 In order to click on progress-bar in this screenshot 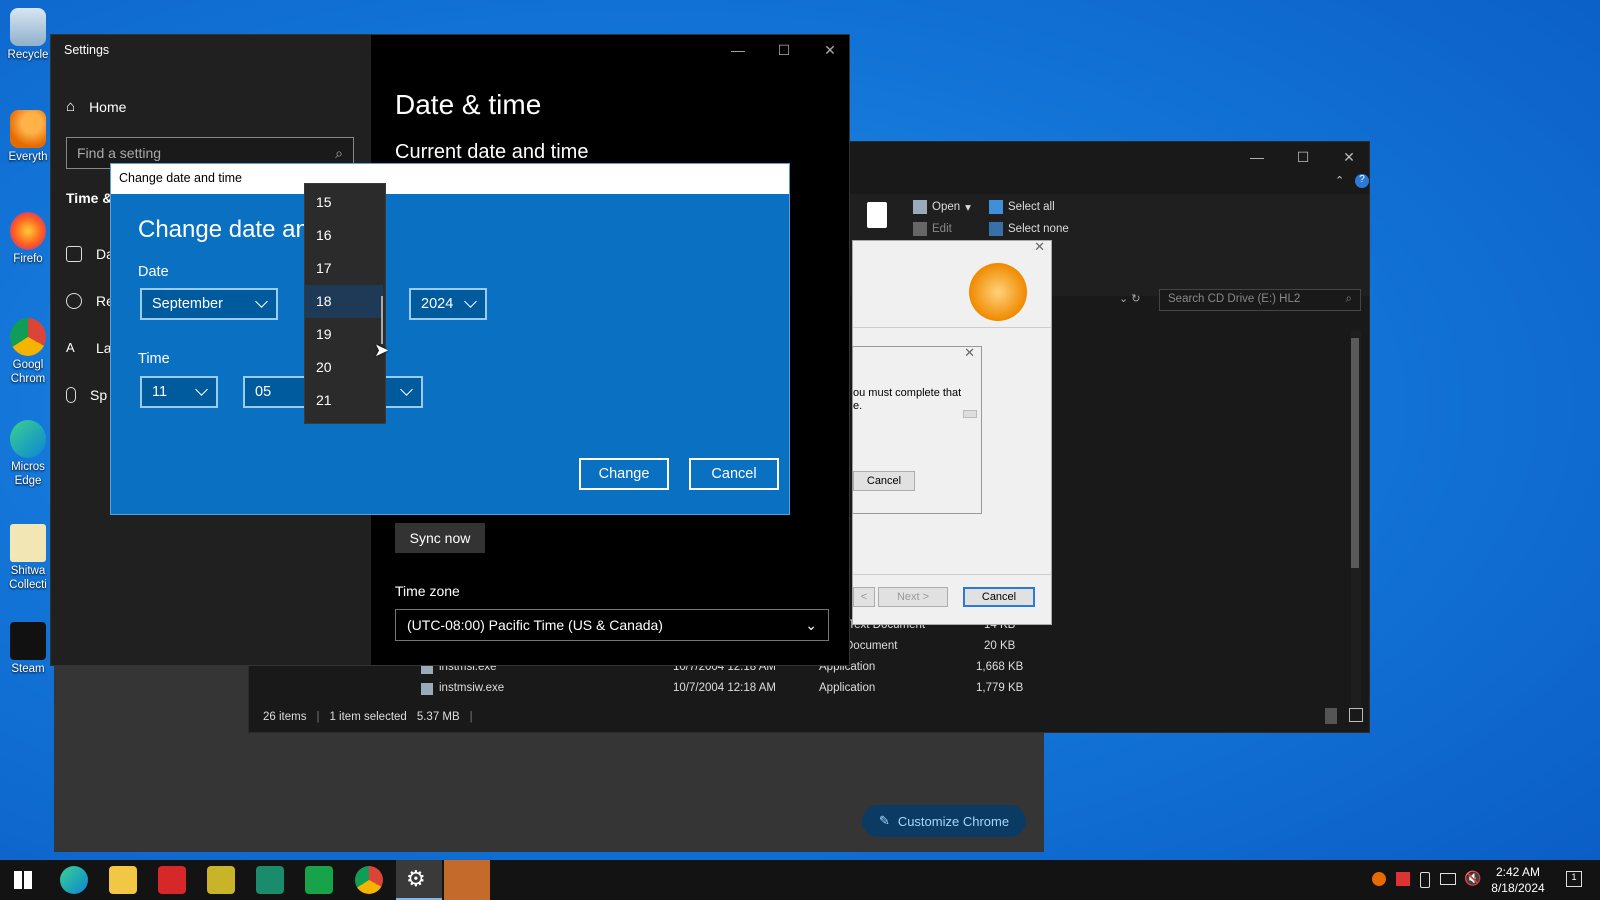, I will do `click(970, 414)`.